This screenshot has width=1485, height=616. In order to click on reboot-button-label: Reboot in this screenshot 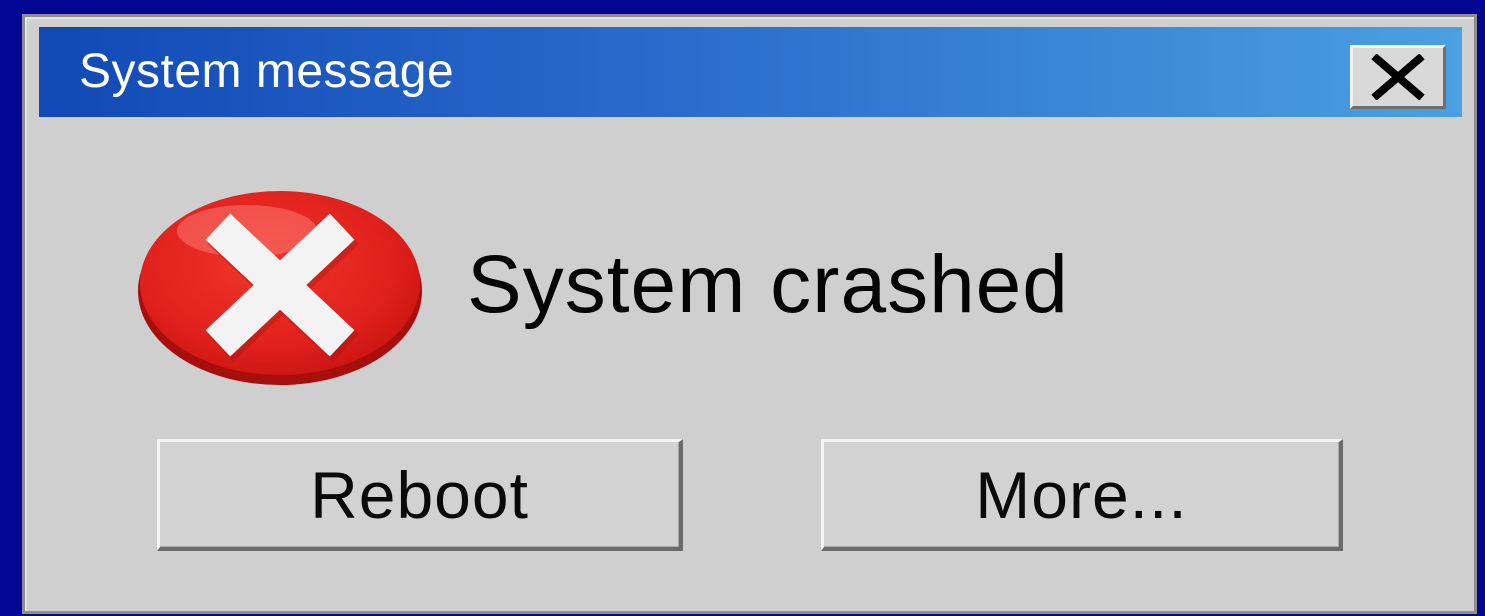, I will do `click(419, 494)`.